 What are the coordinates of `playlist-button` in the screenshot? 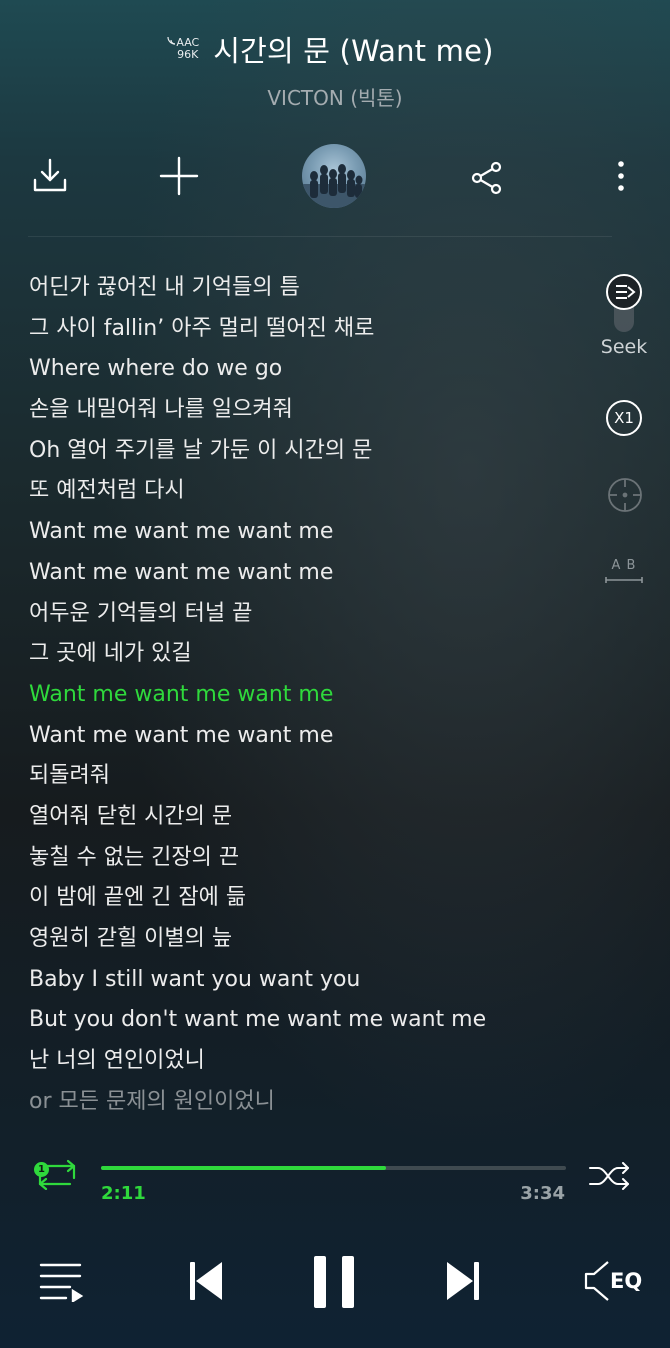 It's located at (61, 1281).